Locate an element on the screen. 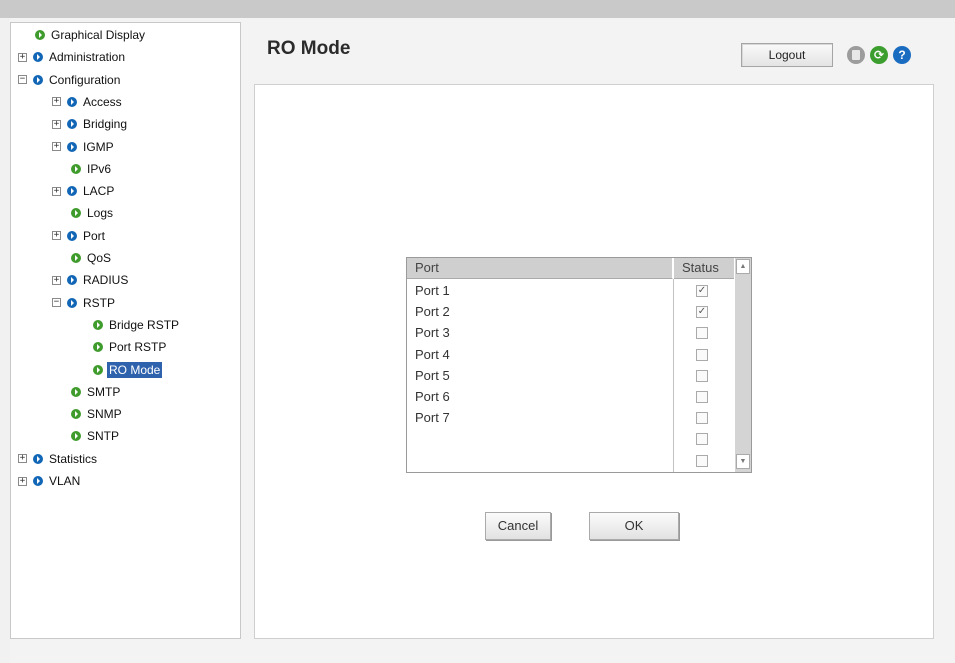 This screenshot has width=955, height=663. page-title: RO Mode is located at coordinates (309, 48).